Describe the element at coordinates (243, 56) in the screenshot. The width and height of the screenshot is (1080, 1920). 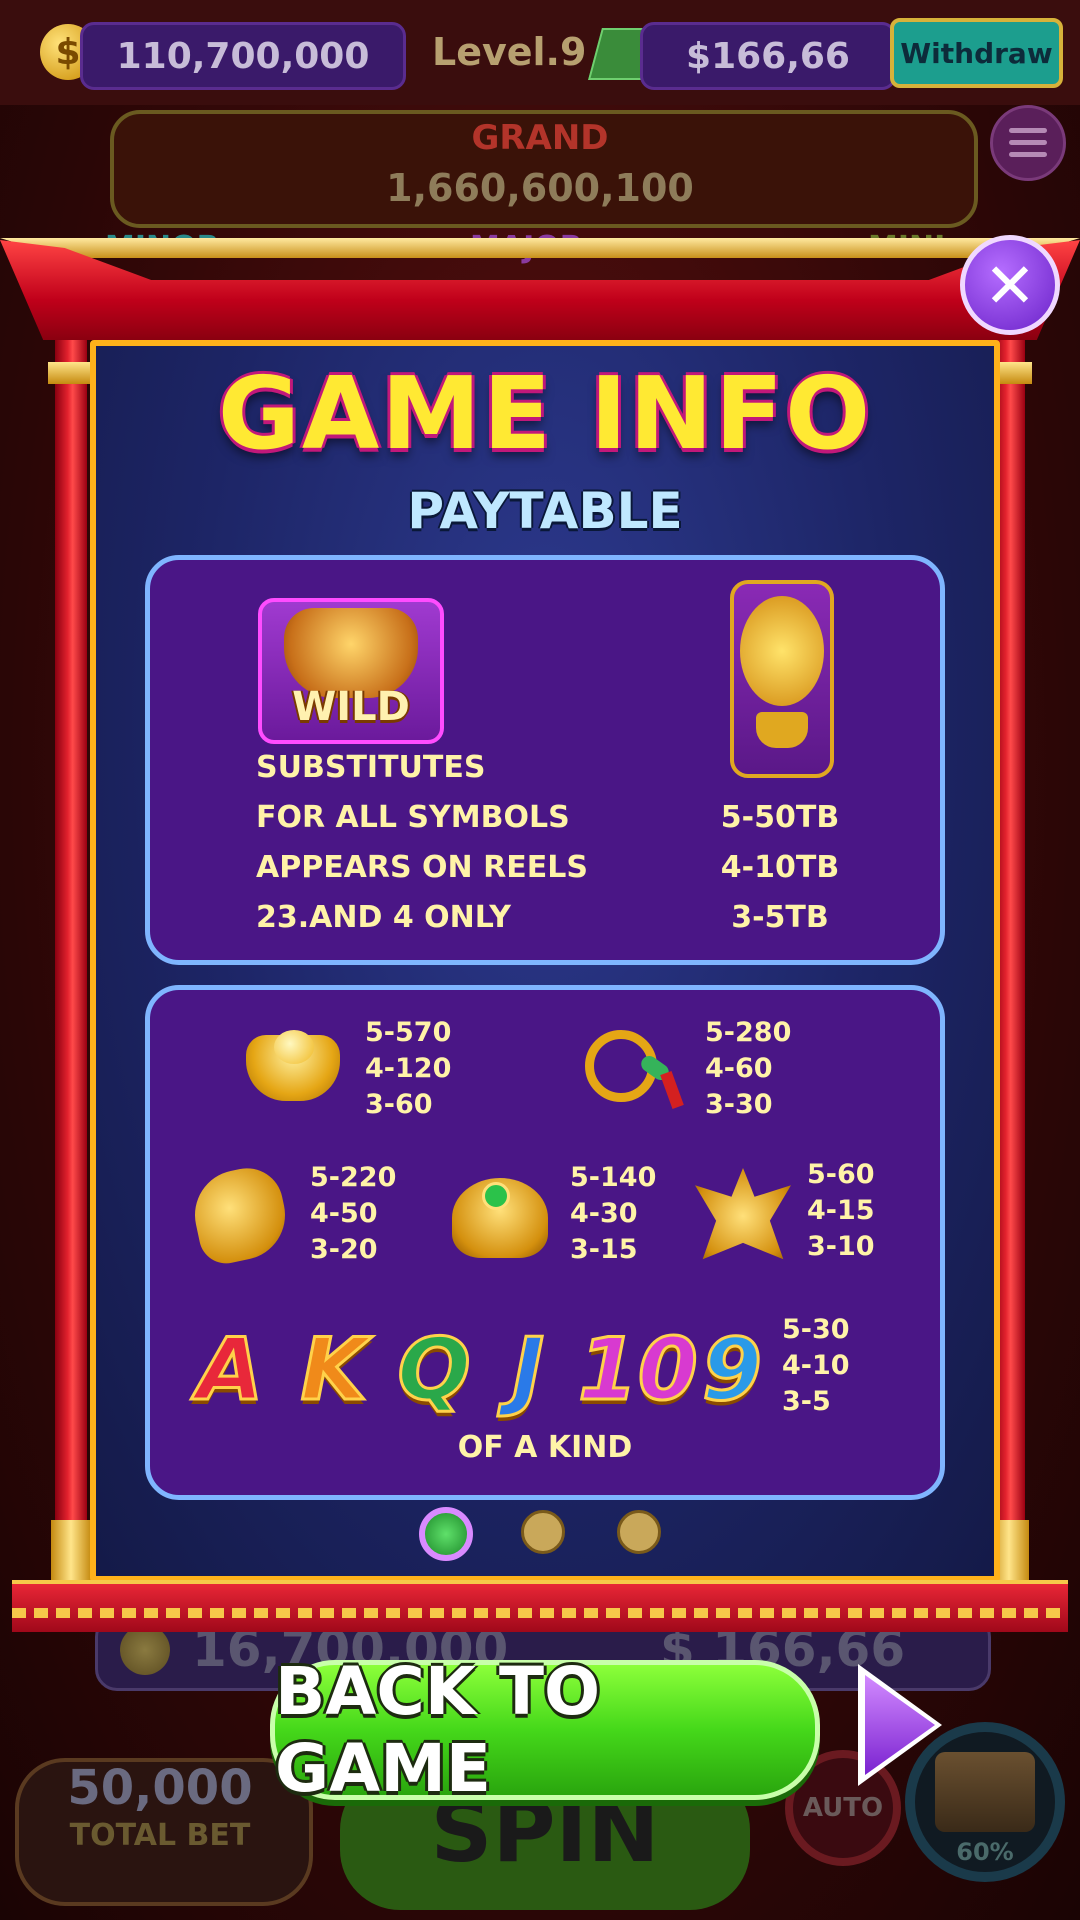
I see `coin-balance: 110,700,000` at that location.